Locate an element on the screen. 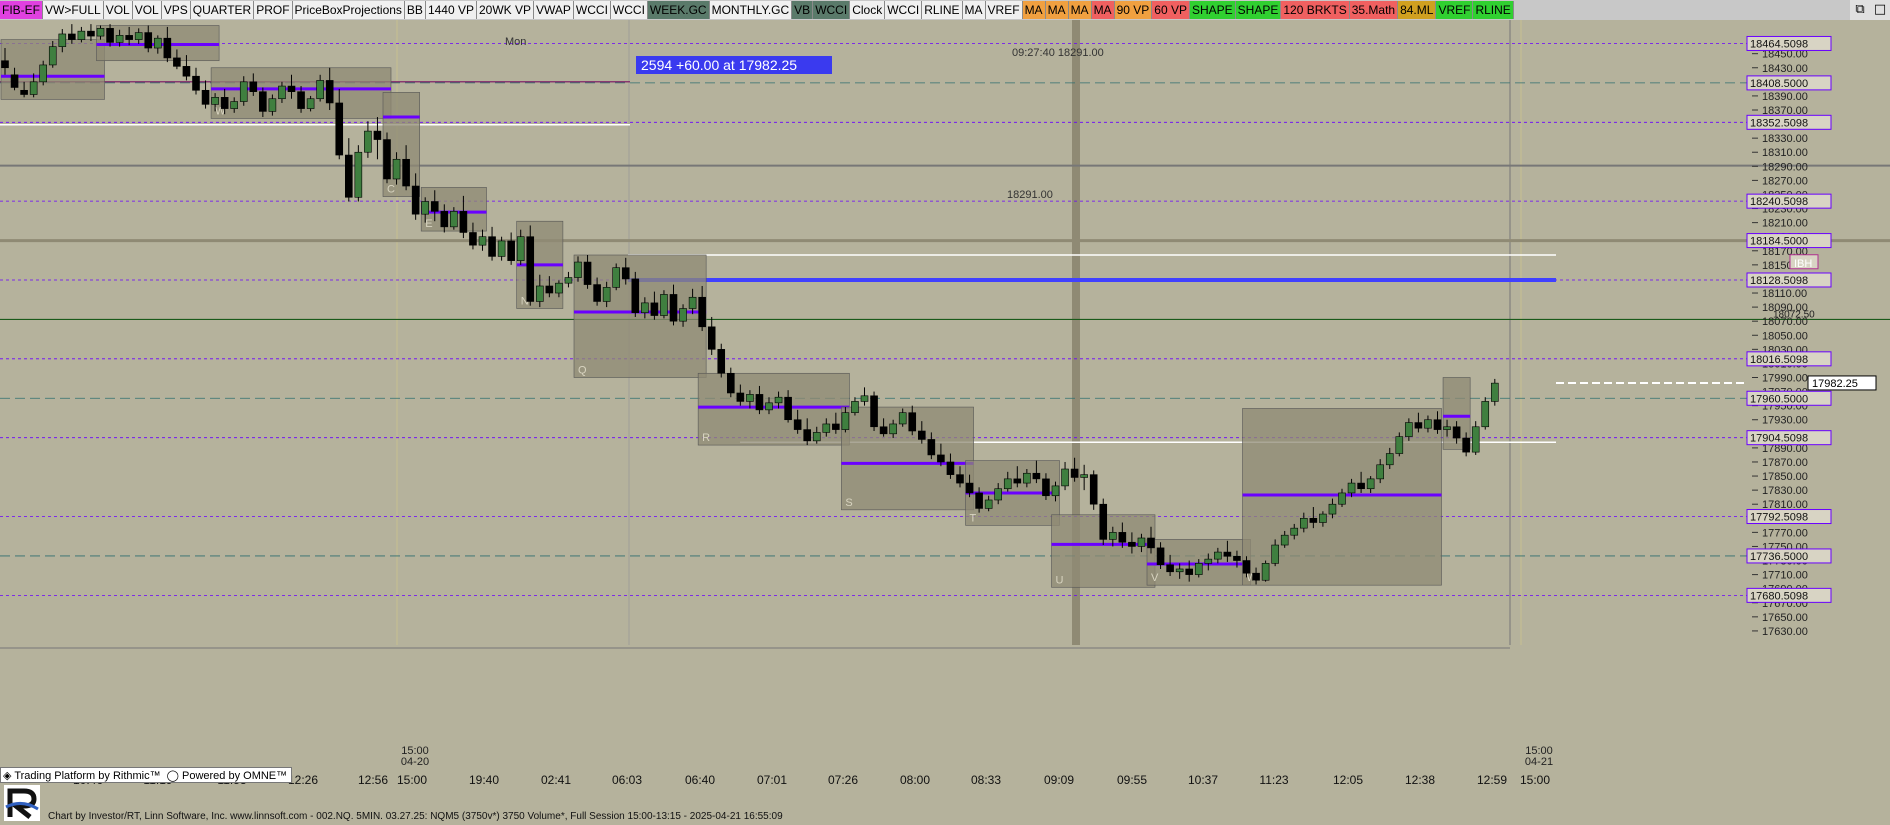 This screenshot has height=825, width=1890. toolbar-button-fib-ef: FIB-EF is located at coordinates (21, 10).